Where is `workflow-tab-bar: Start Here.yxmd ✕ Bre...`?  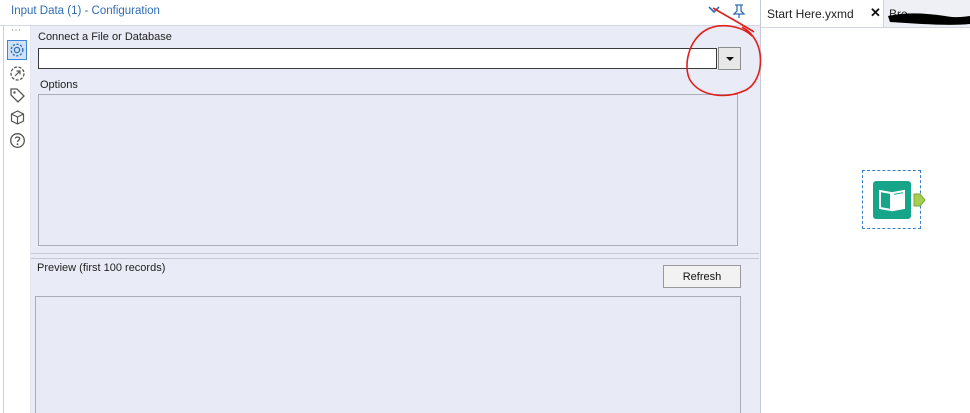 workflow-tab-bar: Start Here.yxmd ✕ Bre... is located at coordinates (865, 14).